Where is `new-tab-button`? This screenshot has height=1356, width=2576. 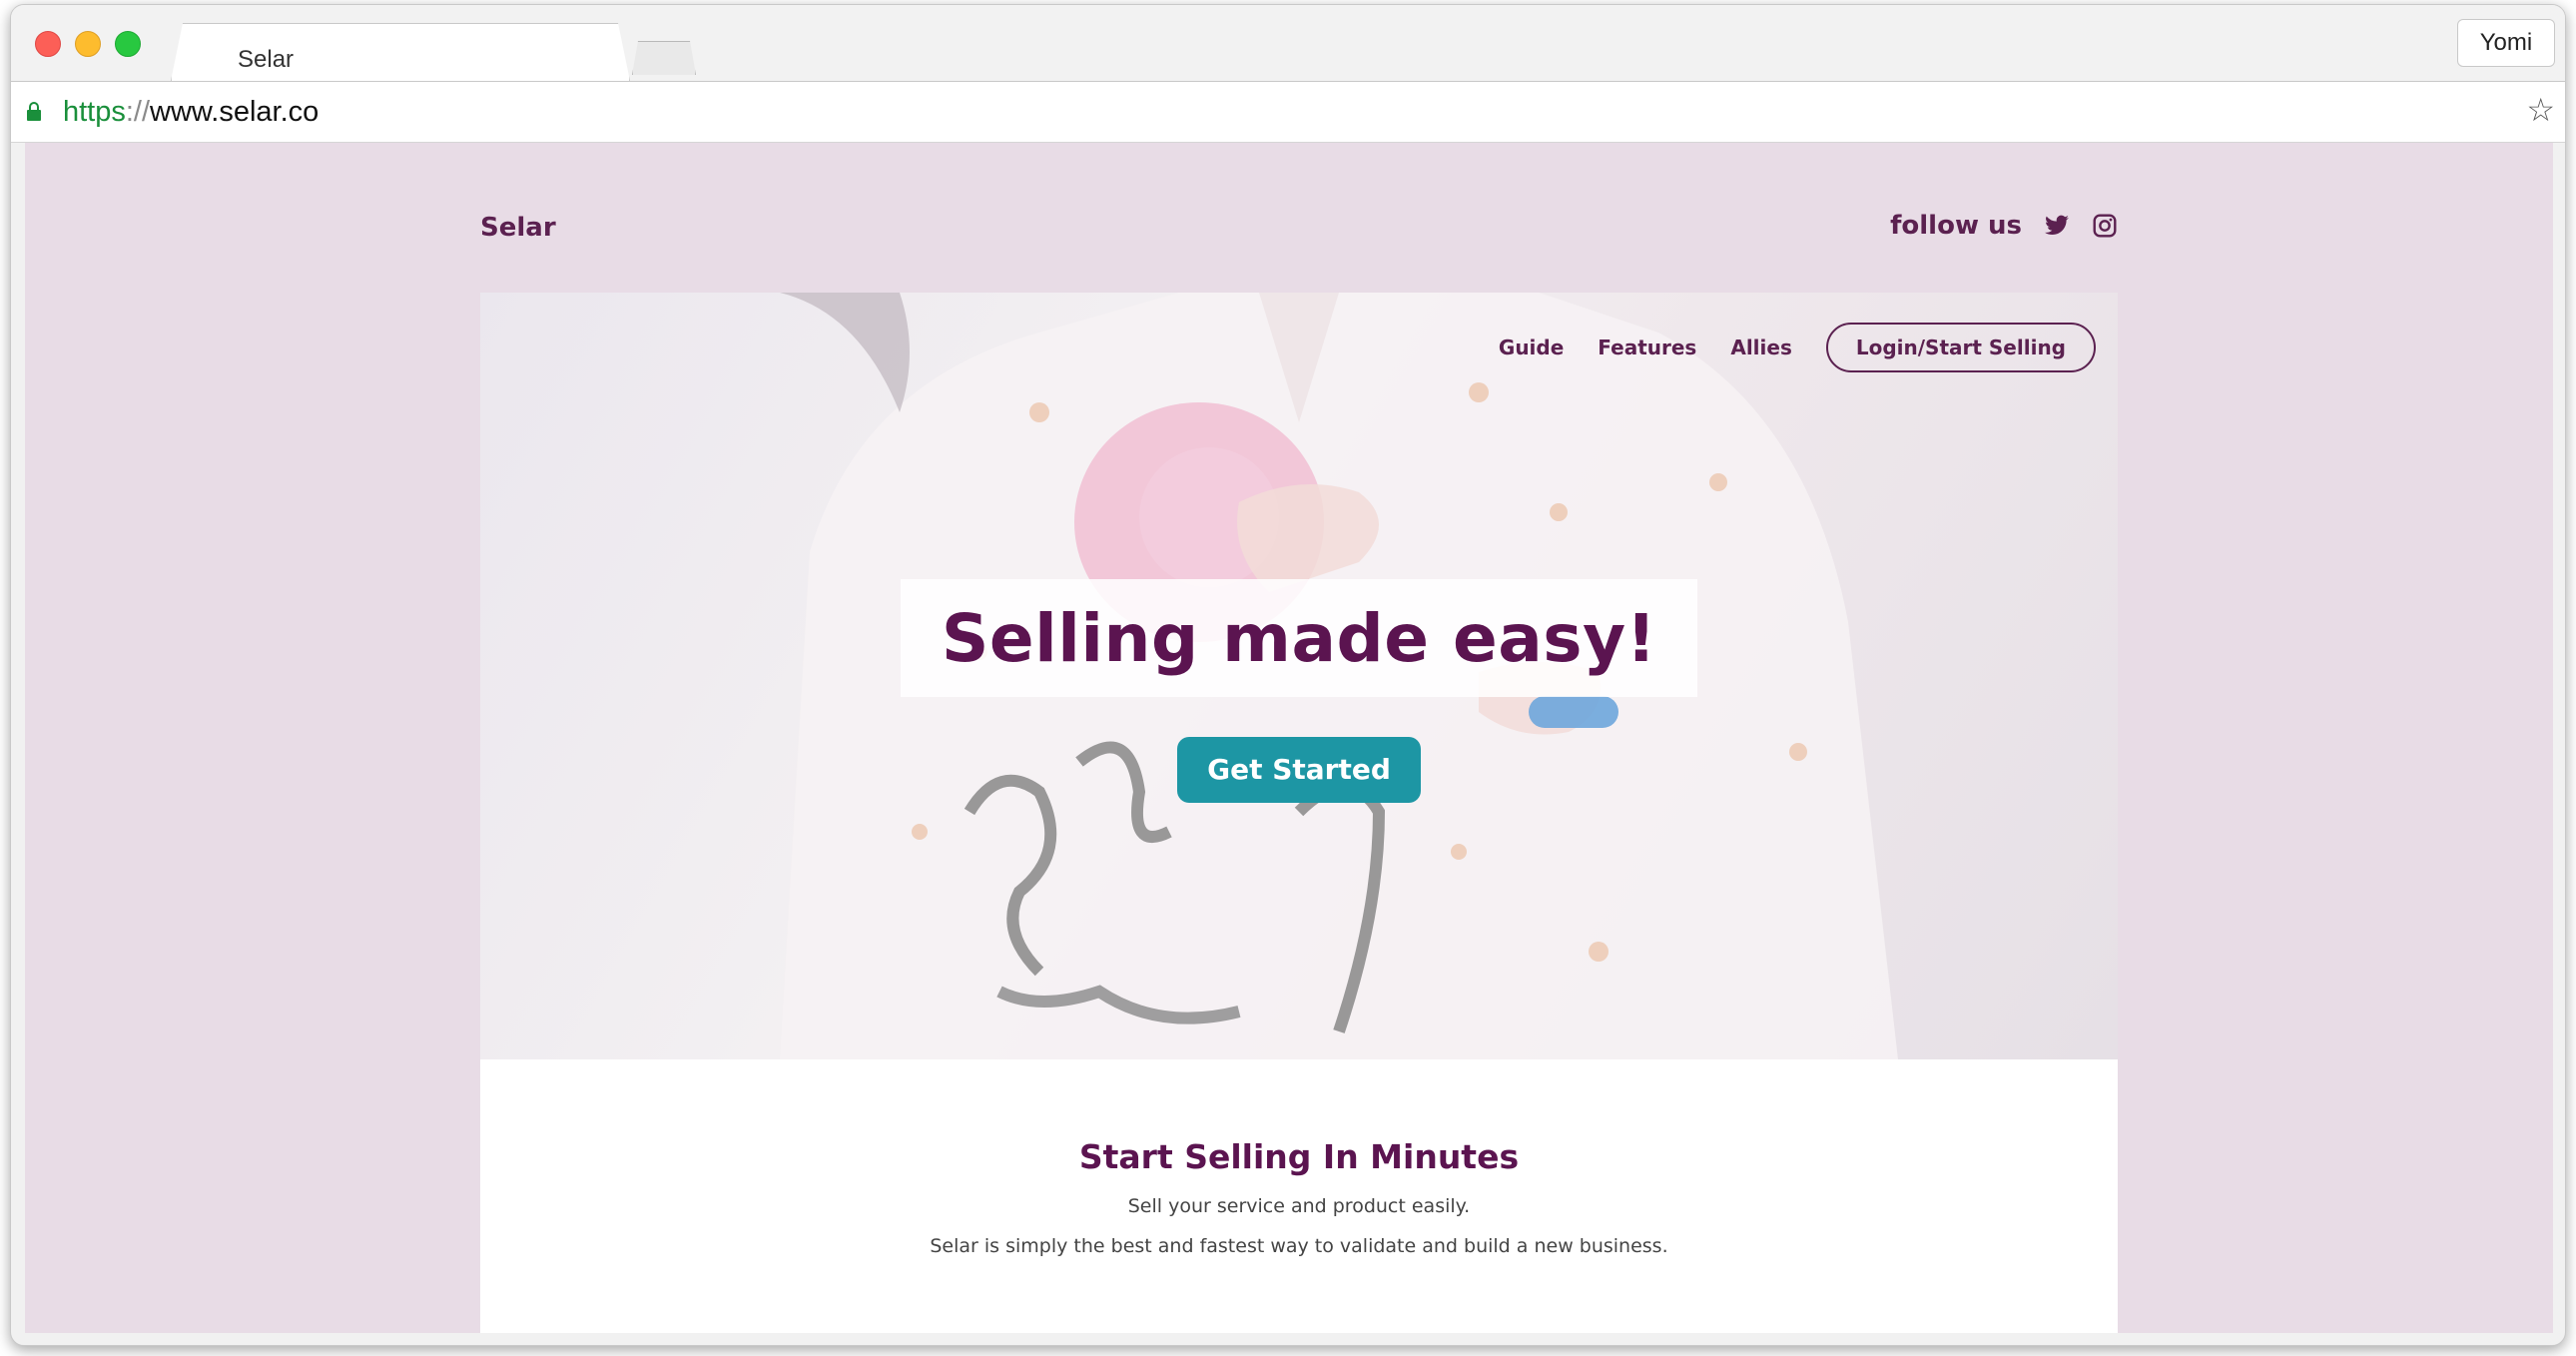
new-tab-button is located at coordinates (664, 58).